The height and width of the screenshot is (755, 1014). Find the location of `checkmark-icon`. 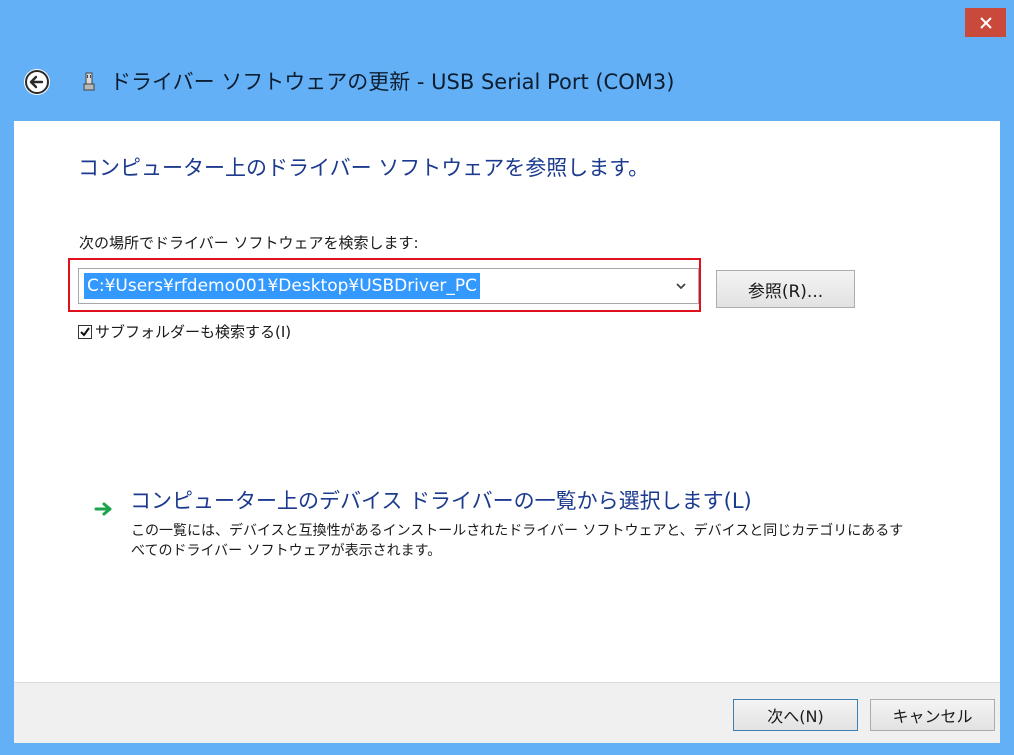

checkmark-icon is located at coordinates (85, 332).